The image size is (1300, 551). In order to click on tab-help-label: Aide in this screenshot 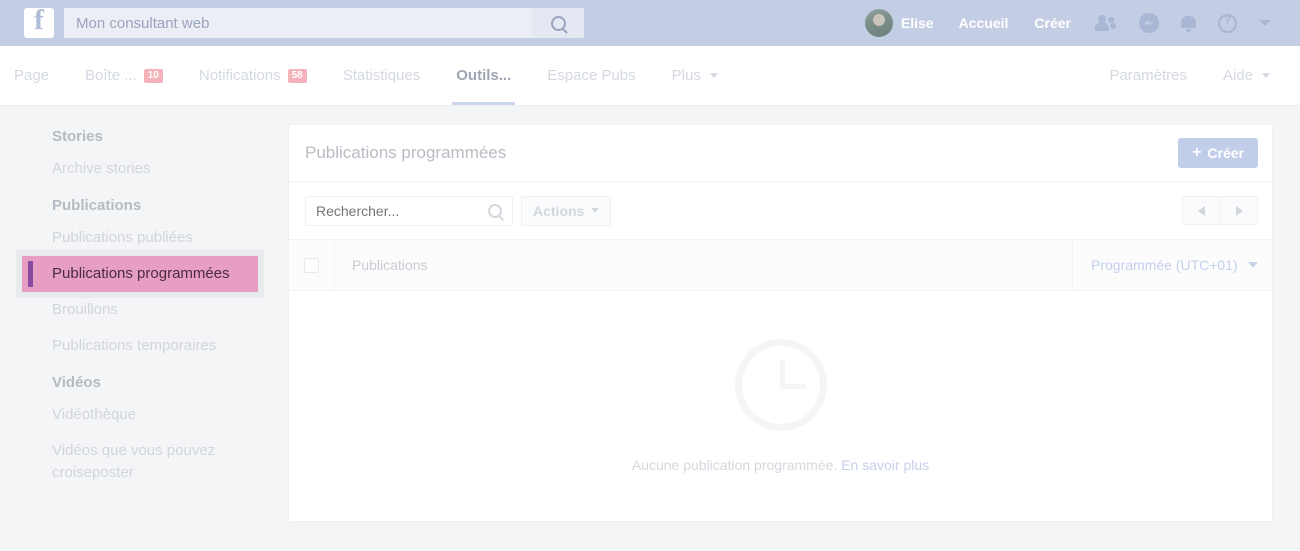, I will do `click(1237, 75)`.